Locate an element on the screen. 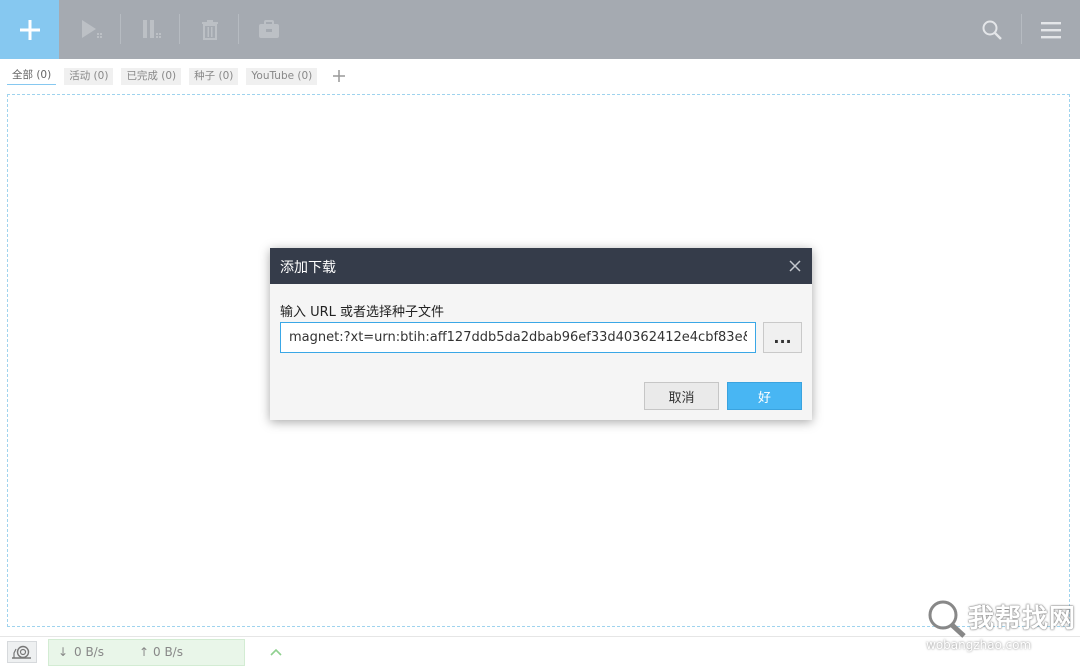 Image resolution: width=1080 pixels, height=667 pixels. watermark: 我帮找网 wobangzhao.com is located at coordinates (1000, 628).